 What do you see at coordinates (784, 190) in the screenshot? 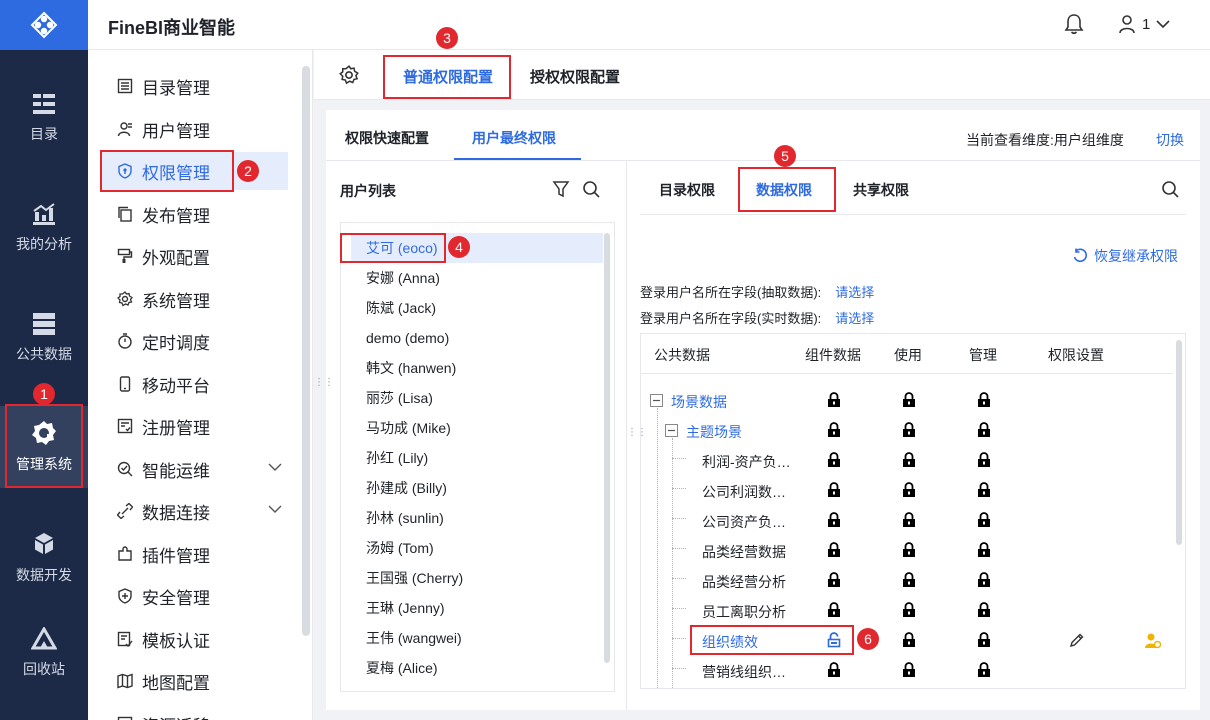
I see `tab-data-permission: 数据权限` at bounding box center [784, 190].